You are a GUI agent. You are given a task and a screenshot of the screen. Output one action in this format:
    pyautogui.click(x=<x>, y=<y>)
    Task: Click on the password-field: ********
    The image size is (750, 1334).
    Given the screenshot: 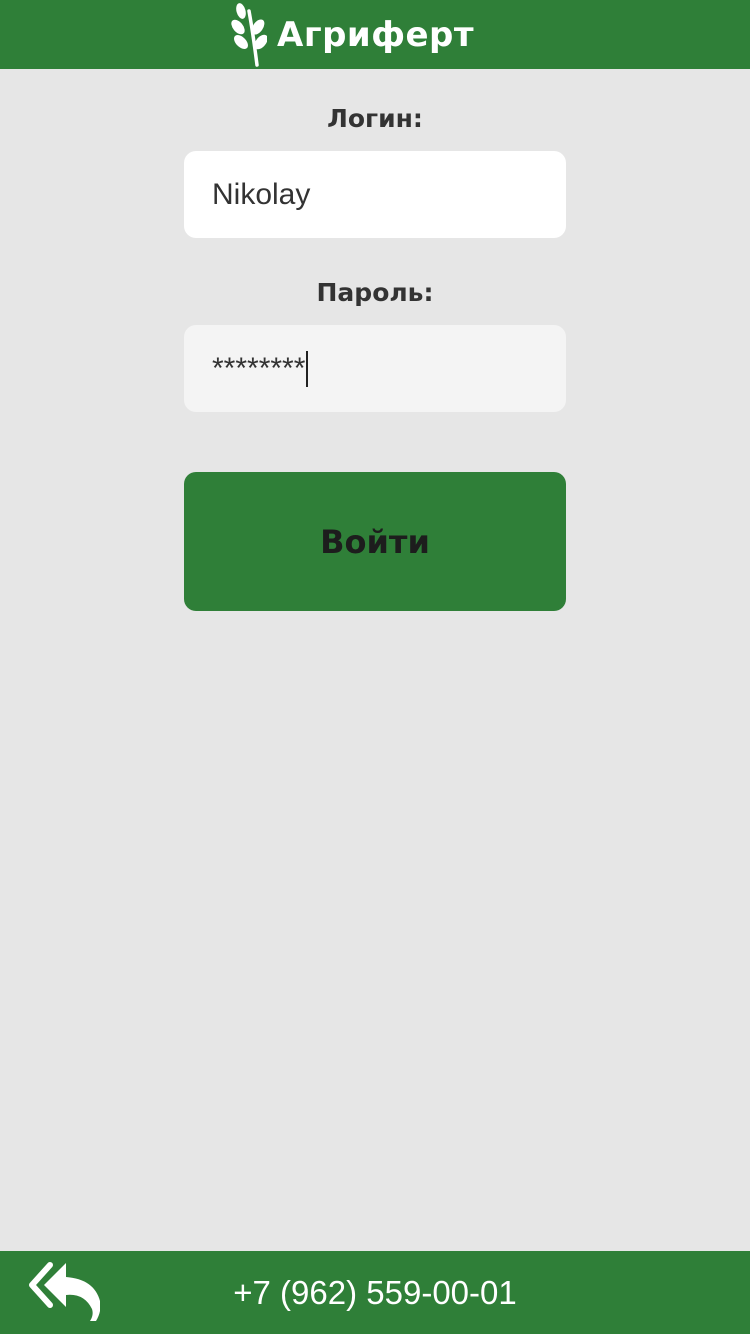 What is the action you would take?
    pyautogui.click(x=375, y=368)
    